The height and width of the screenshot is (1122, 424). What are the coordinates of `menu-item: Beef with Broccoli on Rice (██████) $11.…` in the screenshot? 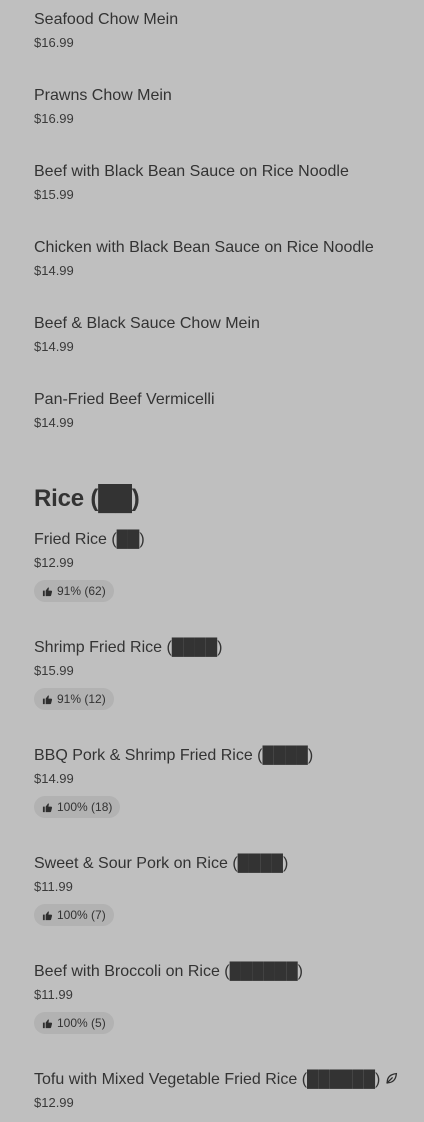 It's located at (224, 998).